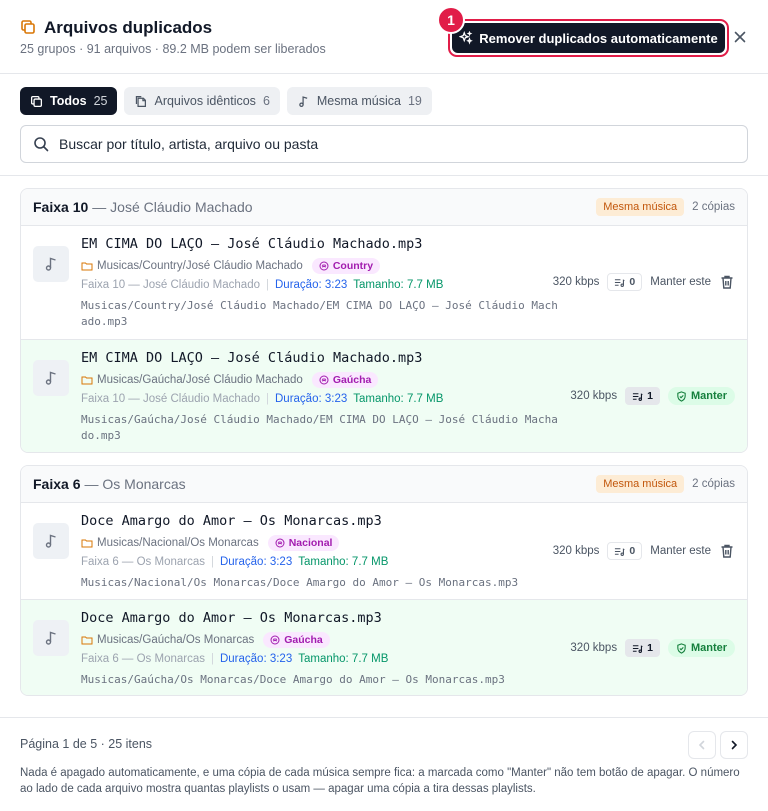 The width and height of the screenshot is (768, 811). I want to click on tab-todos: Todos 25, so click(69, 101).